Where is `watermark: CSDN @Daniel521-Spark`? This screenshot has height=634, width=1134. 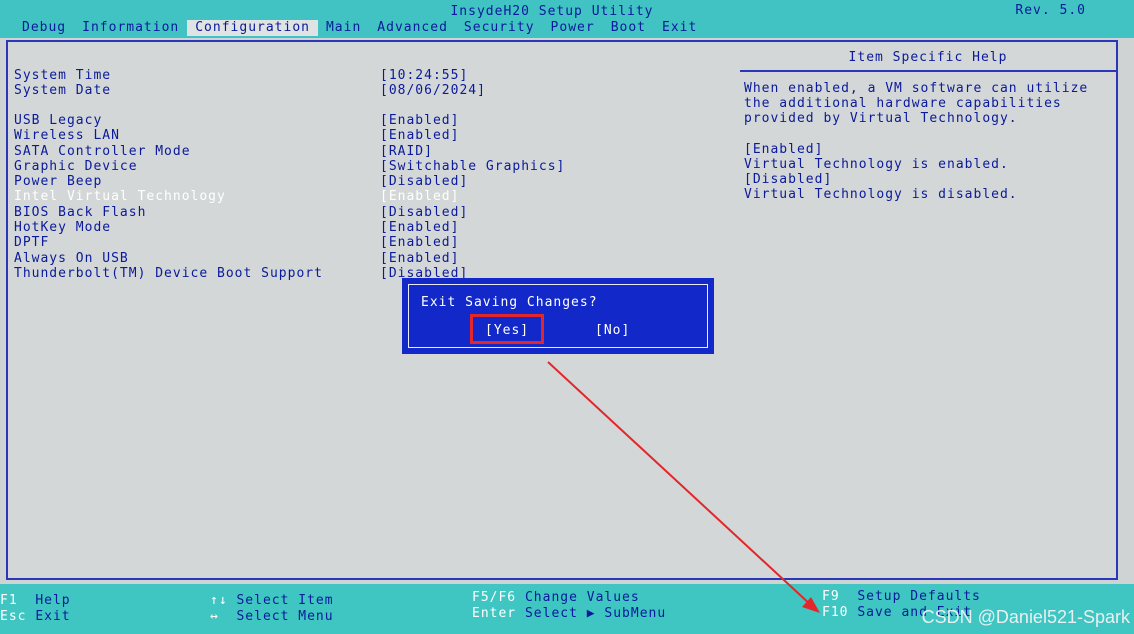 watermark: CSDN @Daniel521-Spark is located at coordinates (1025, 617).